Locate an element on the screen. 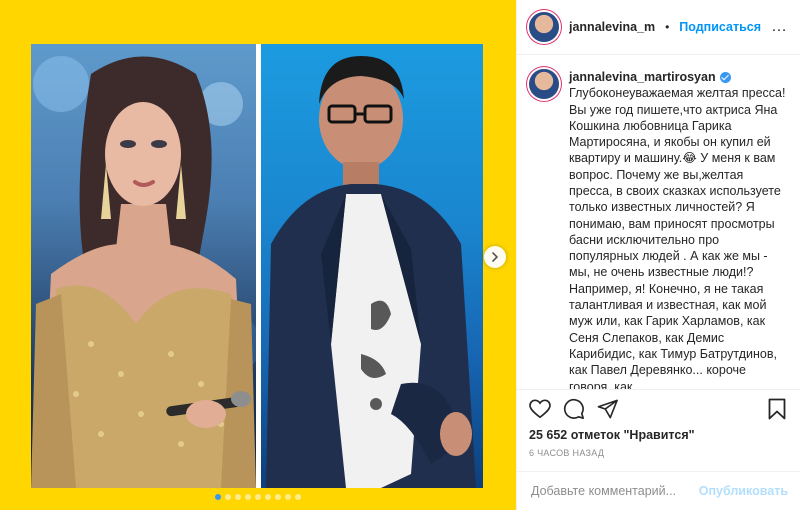  comment-form: Опубликовать is located at coordinates (658, 490).